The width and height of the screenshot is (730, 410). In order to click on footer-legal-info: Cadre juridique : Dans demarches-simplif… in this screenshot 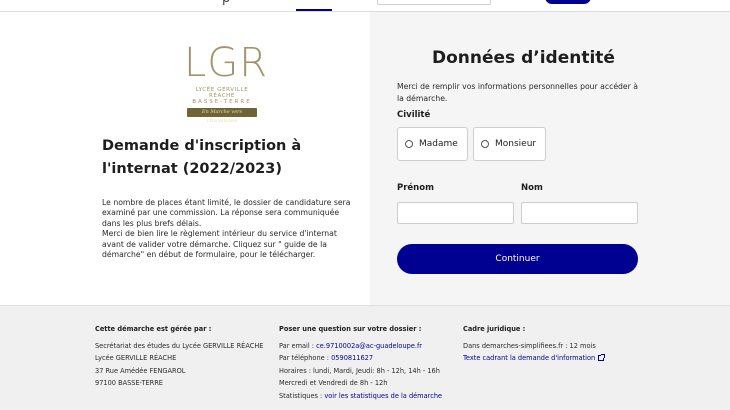, I will do `click(558, 344)`.